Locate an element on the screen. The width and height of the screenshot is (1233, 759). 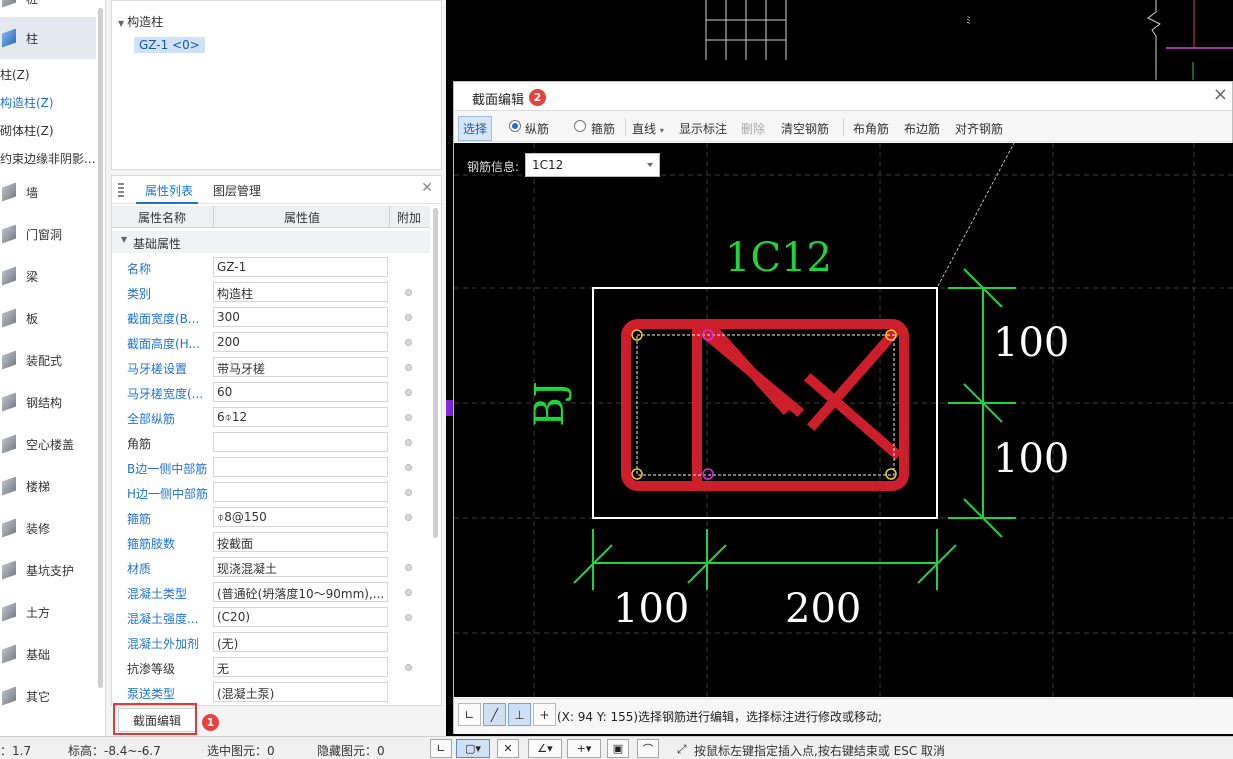
property-row: H边一侧中部筋 is located at coordinates (271, 492).